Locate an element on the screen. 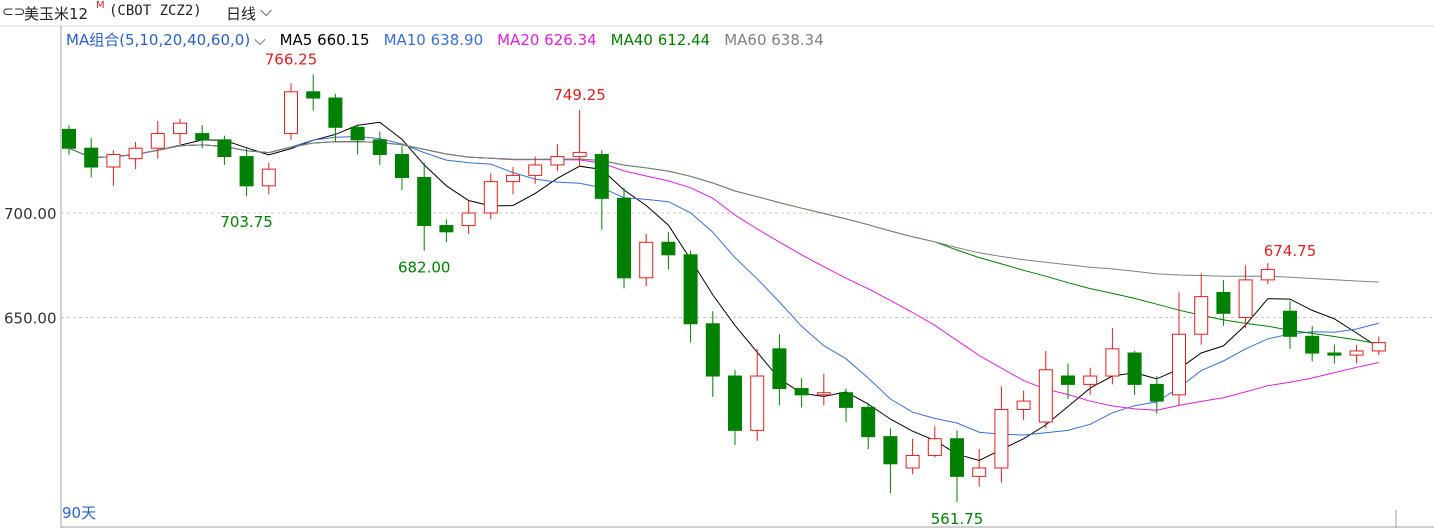 The image size is (1434, 528). ma-legend-item: MA60 638.34 is located at coordinates (774, 40).